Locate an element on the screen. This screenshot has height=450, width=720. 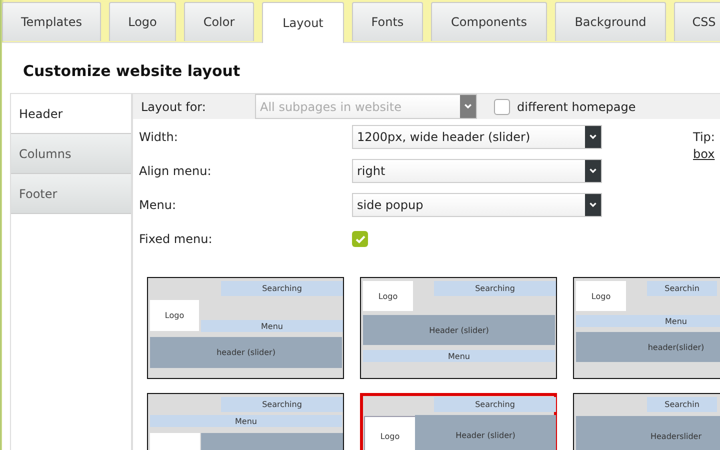
link: box is located at coordinates (704, 154).